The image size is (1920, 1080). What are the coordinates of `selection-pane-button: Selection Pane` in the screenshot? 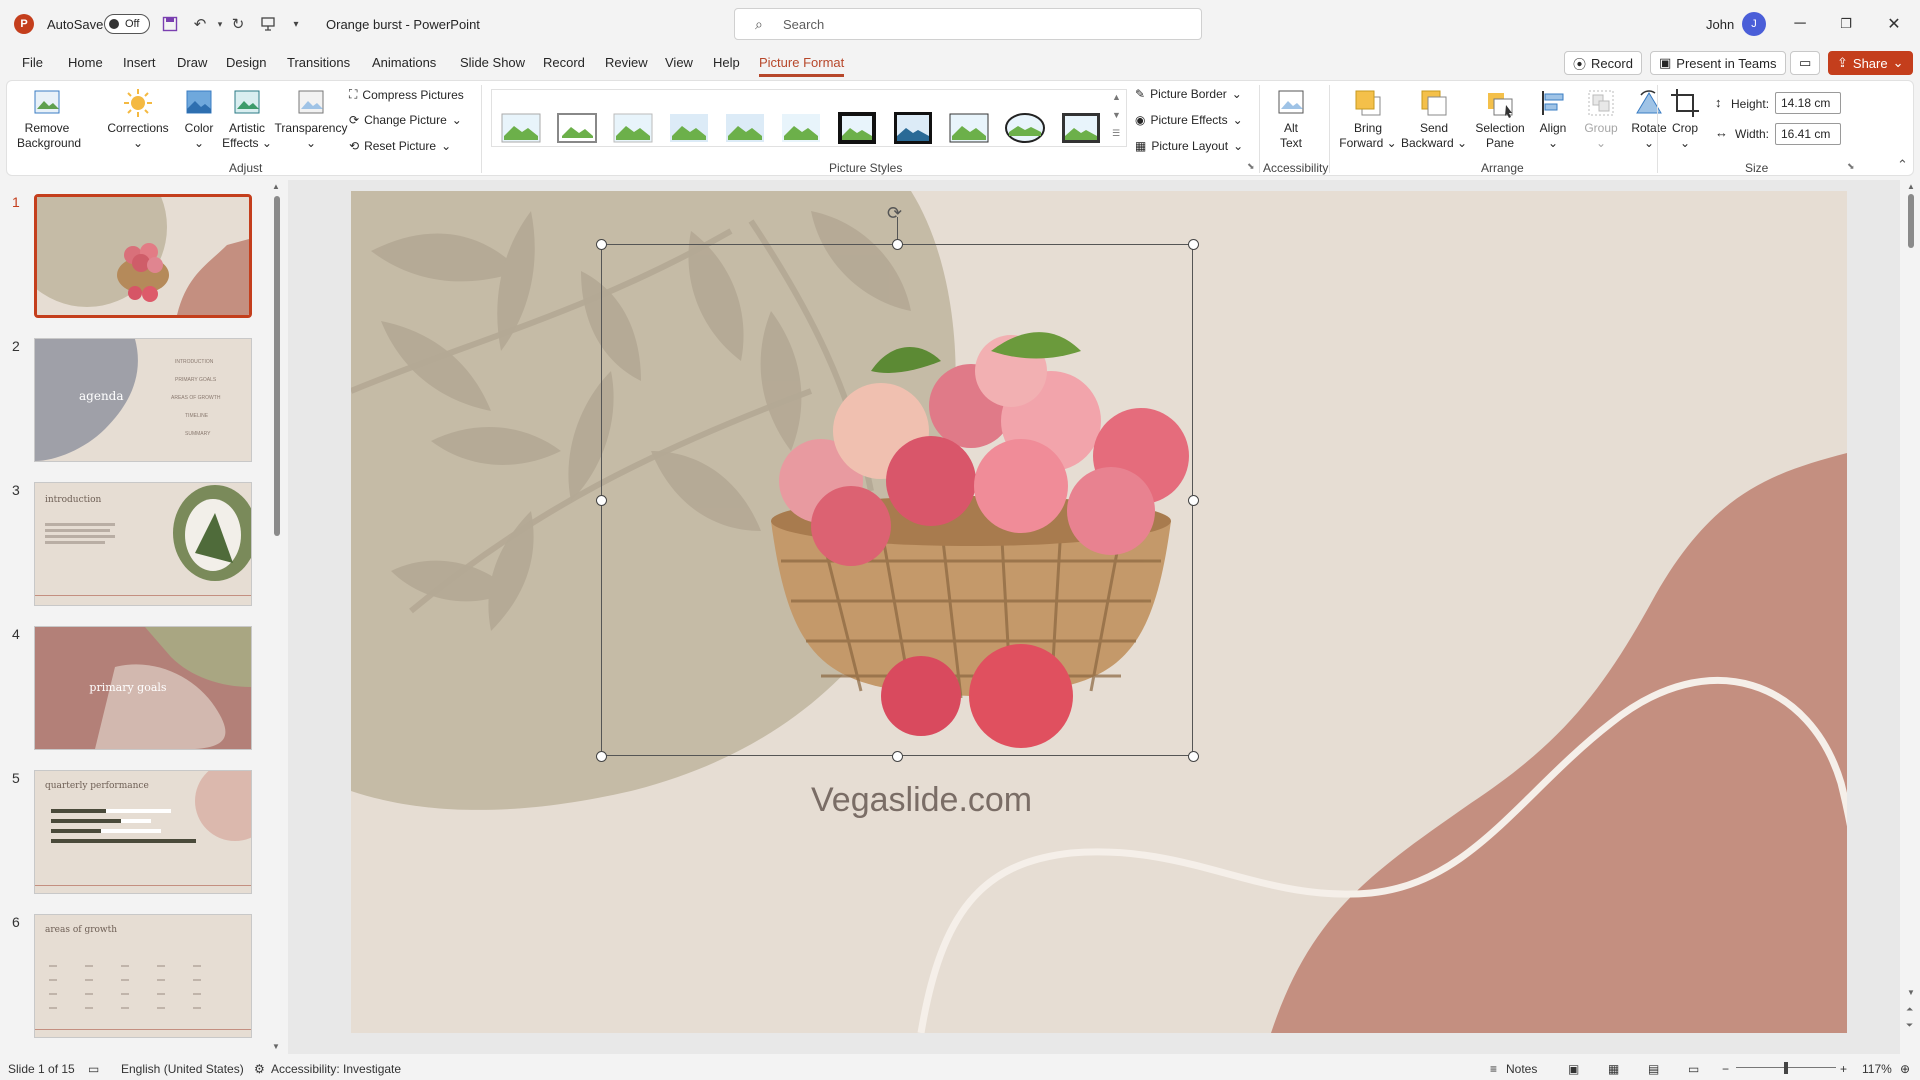 It's located at (1500, 119).